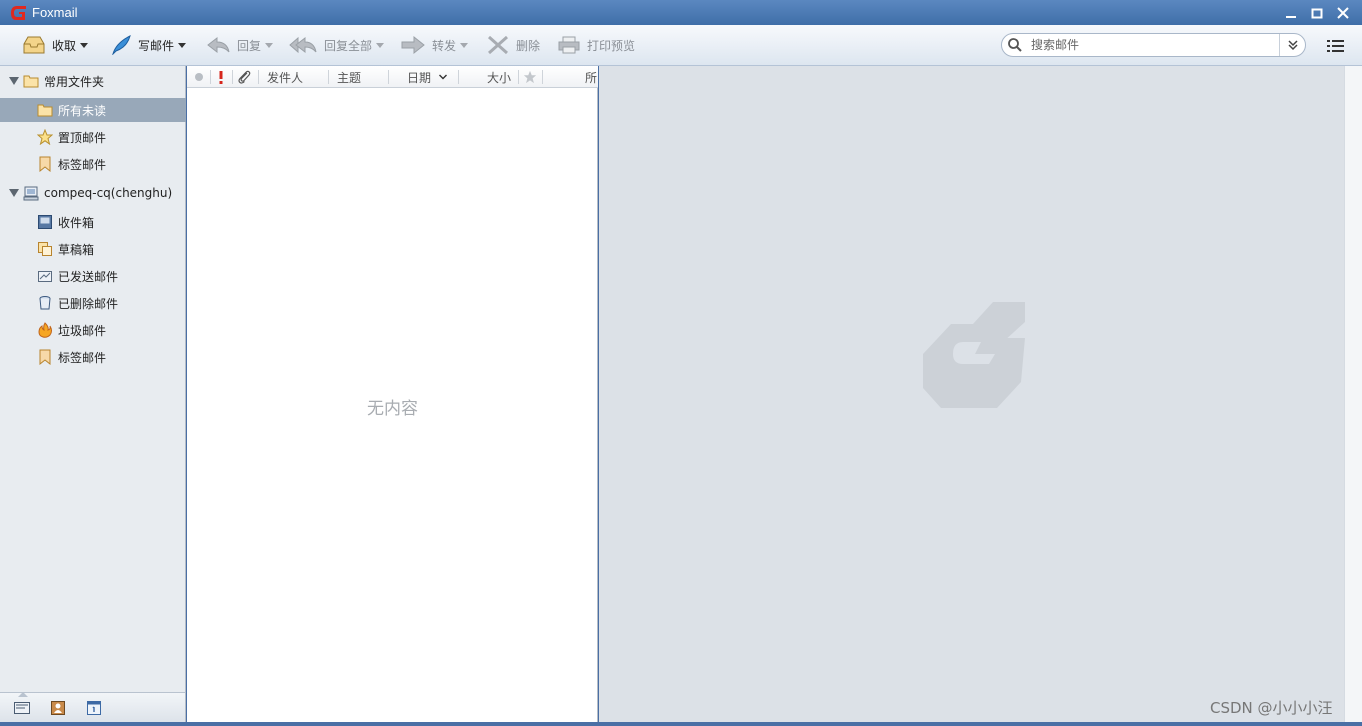 The height and width of the screenshot is (726, 1362). Describe the element at coordinates (249, 45) in the screenshot. I see `reply-label: 回复` at that location.